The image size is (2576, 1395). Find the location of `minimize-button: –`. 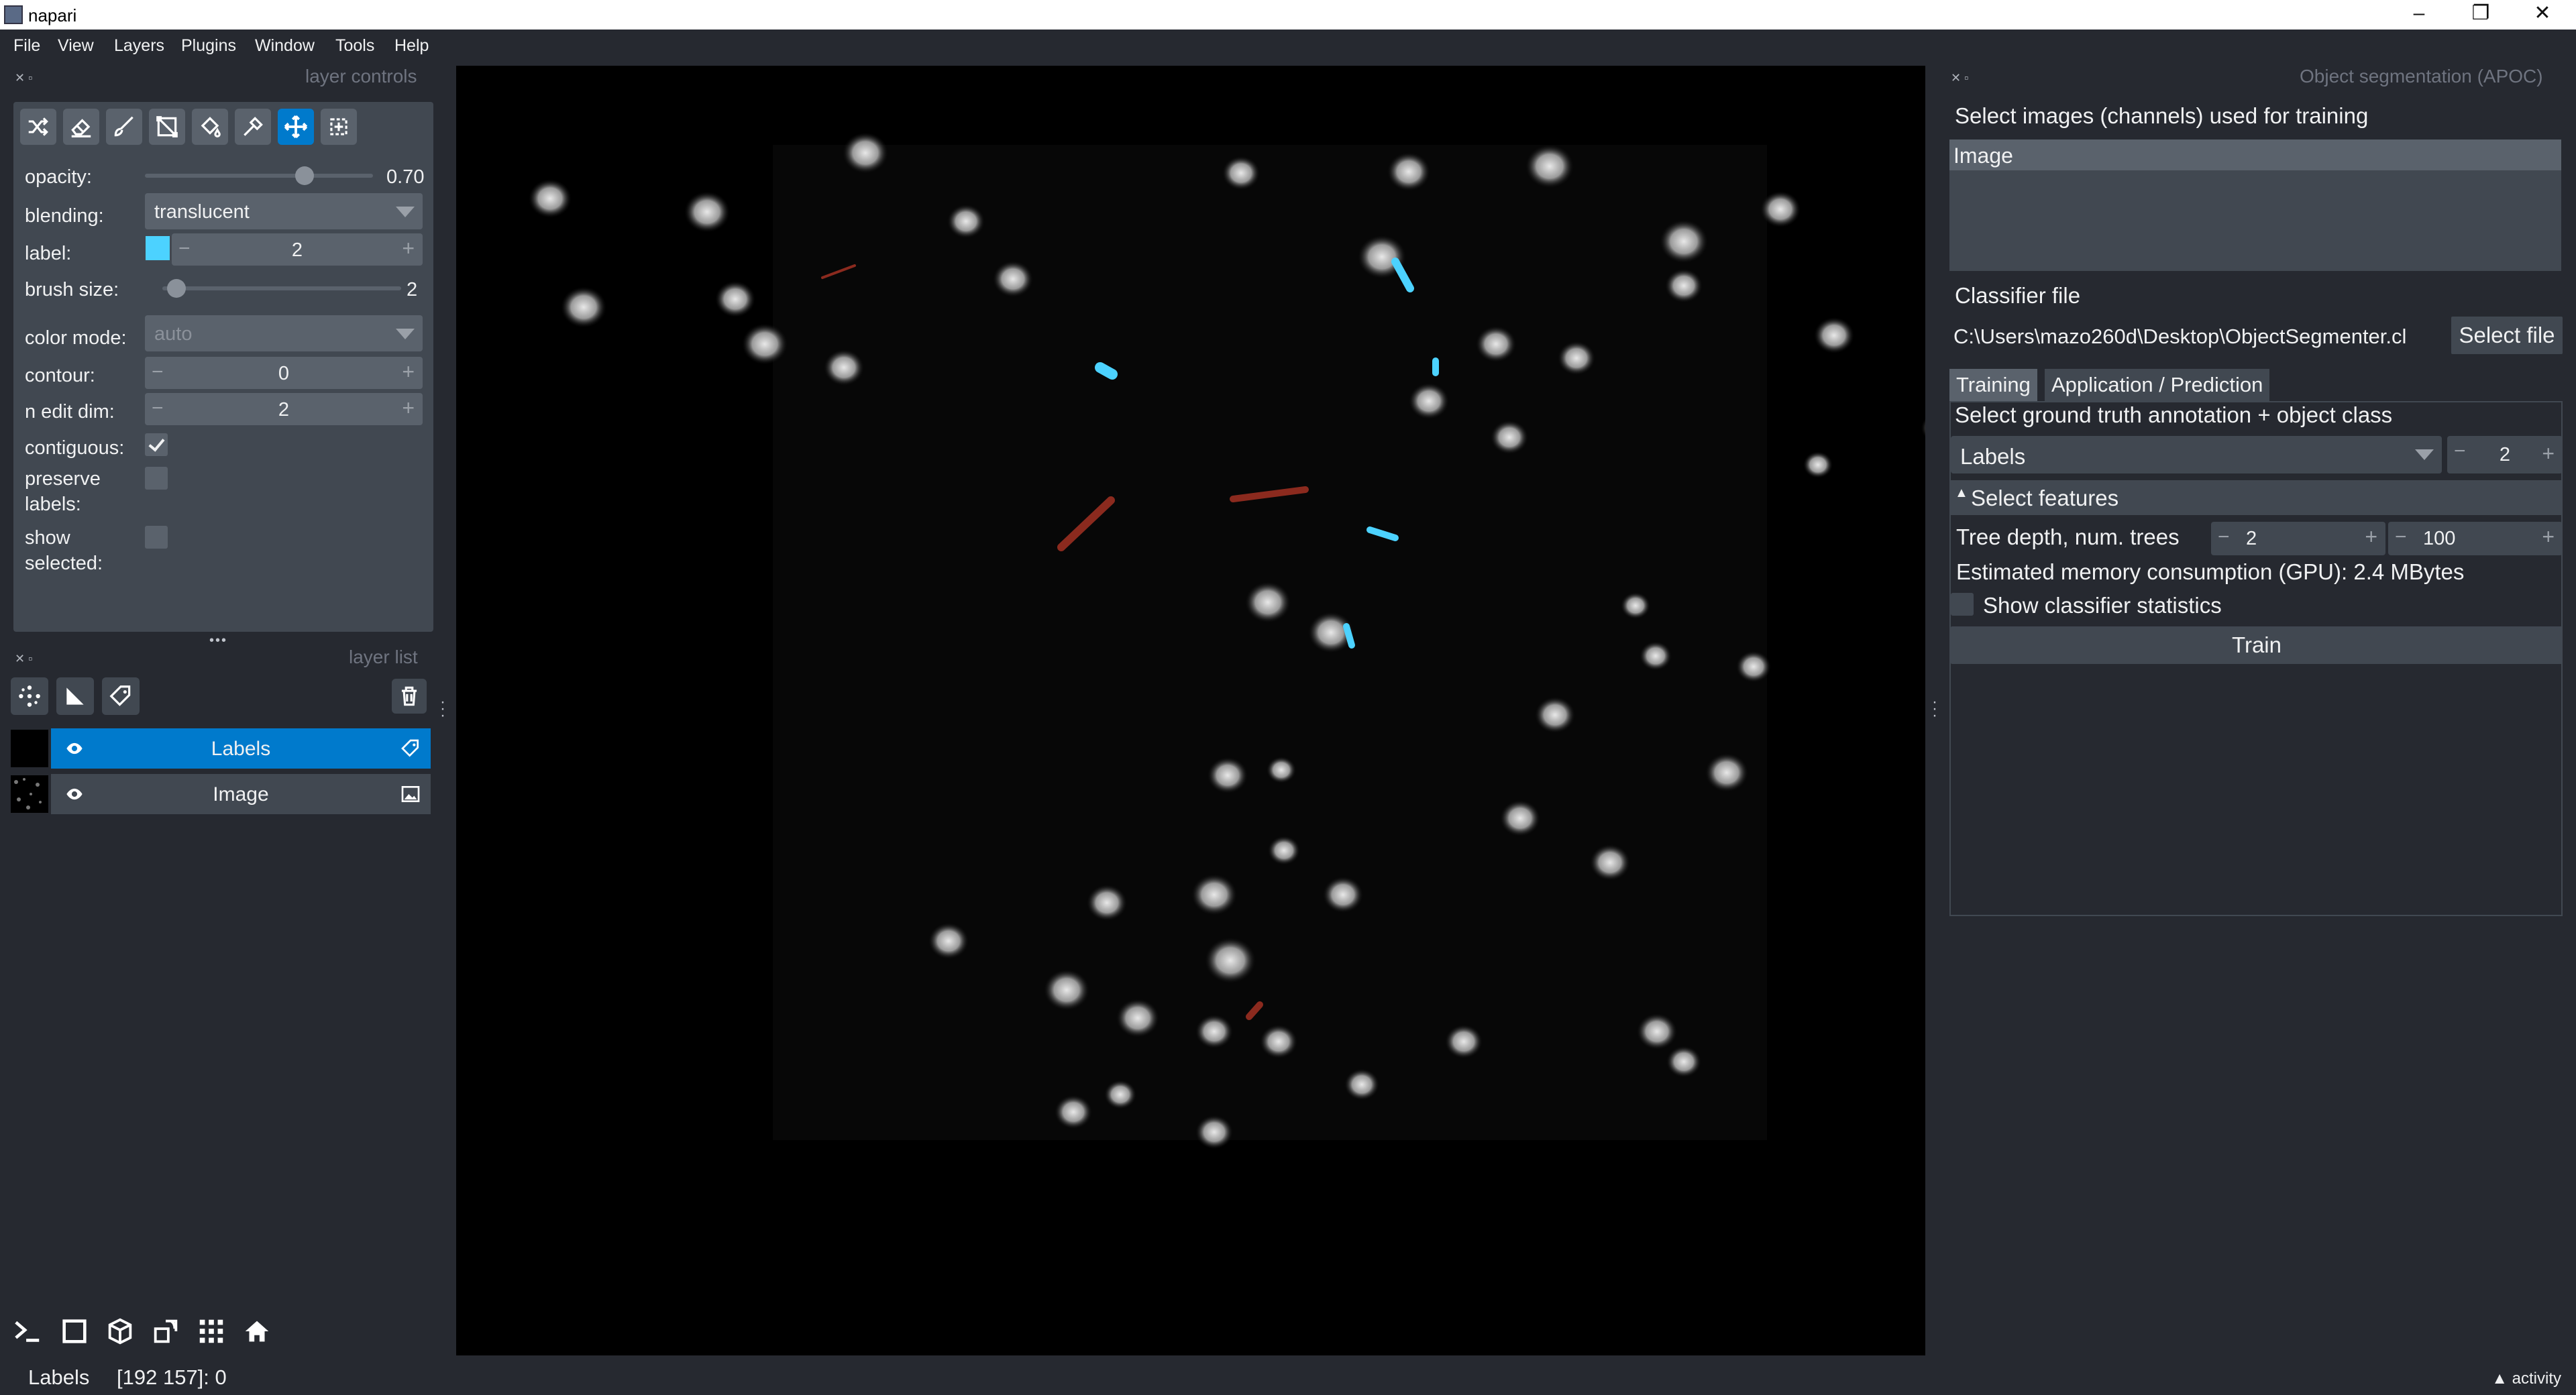

minimize-button: – is located at coordinates (2419, 15).